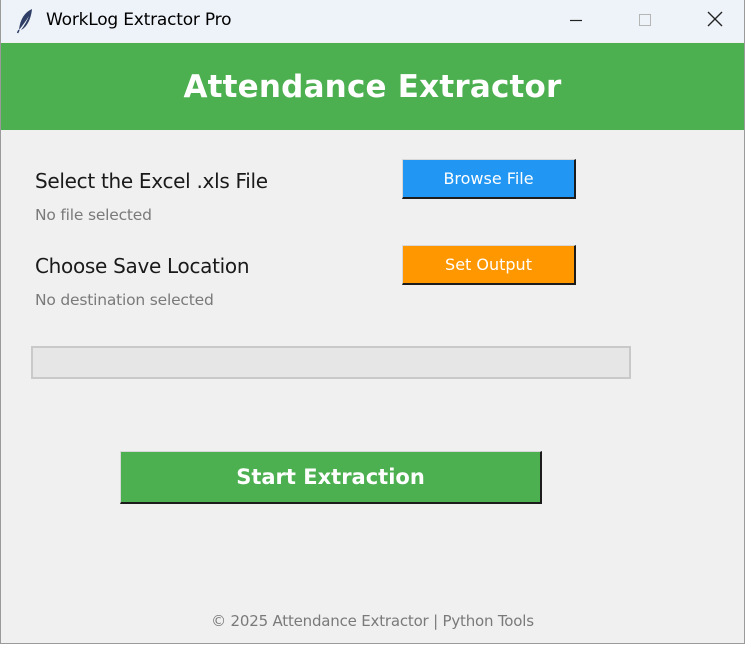  Describe the element at coordinates (124, 300) in the screenshot. I see `save-location-status: No destination selected` at that location.